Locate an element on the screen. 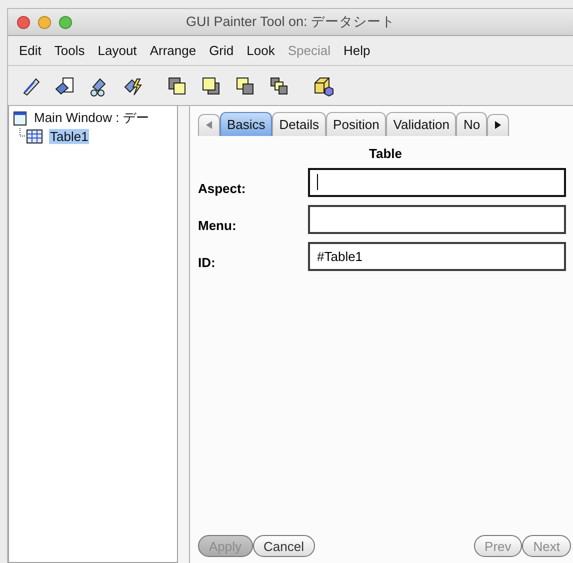  push-button: Cancel is located at coordinates (283, 546).